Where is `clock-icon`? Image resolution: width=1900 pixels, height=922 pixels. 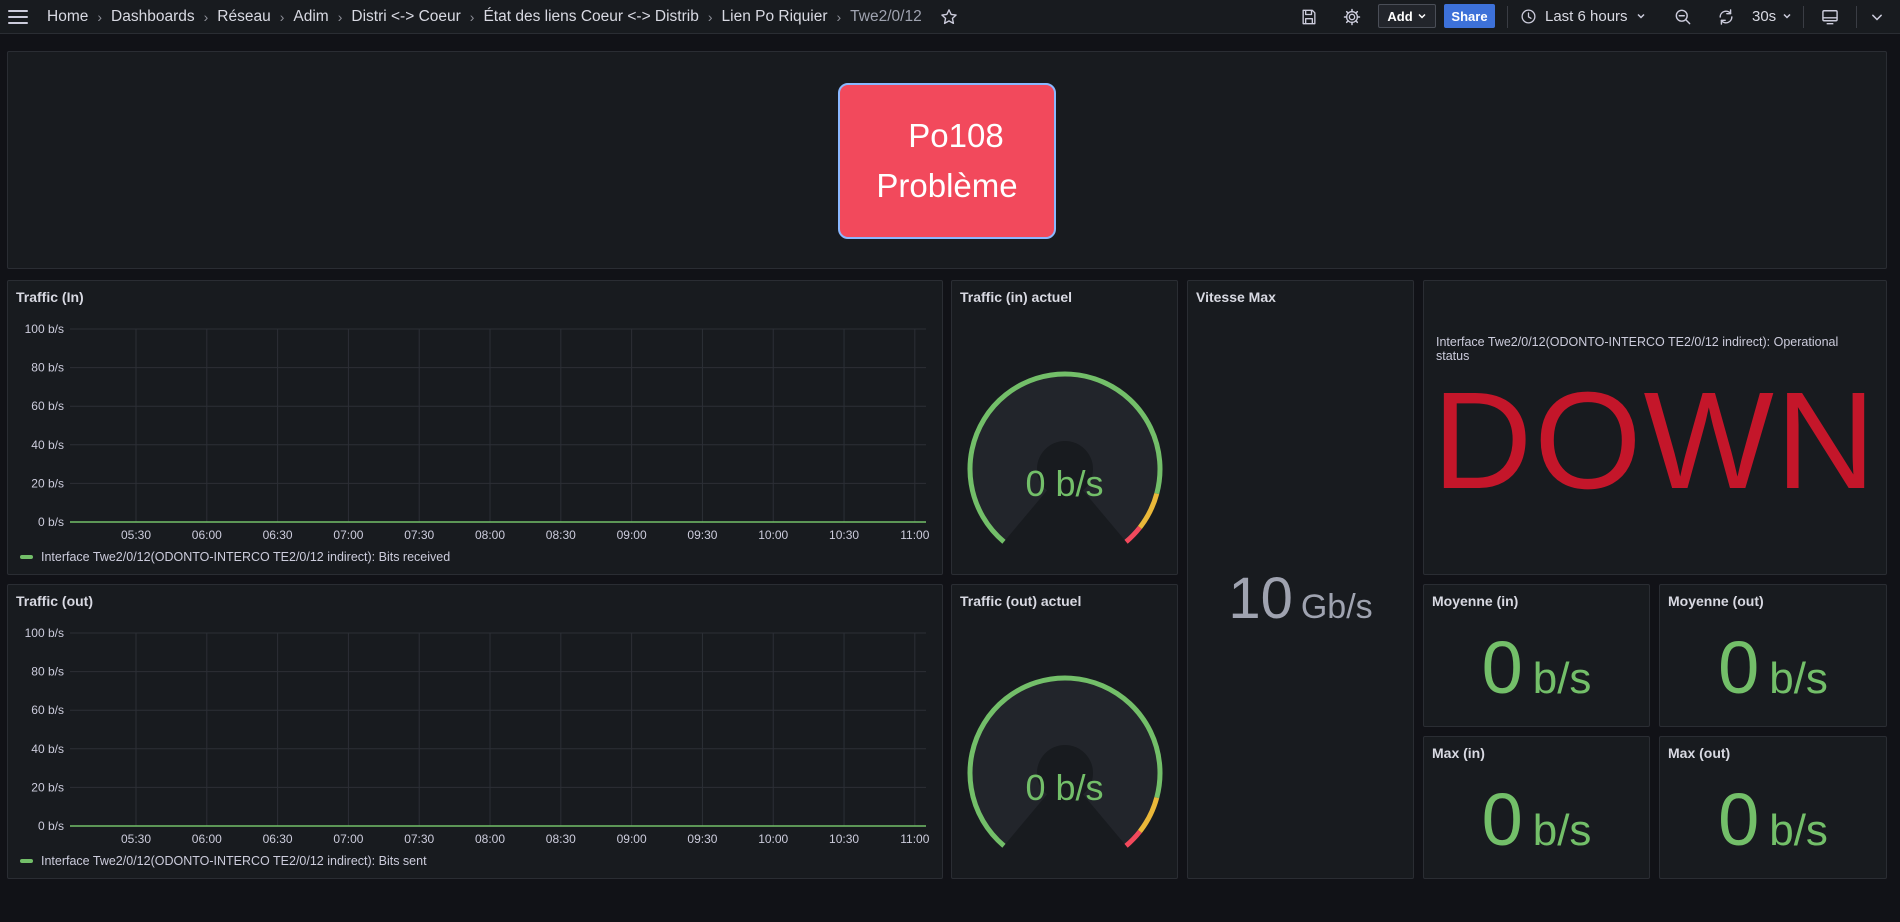
clock-icon is located at coordinates (1528, 16).